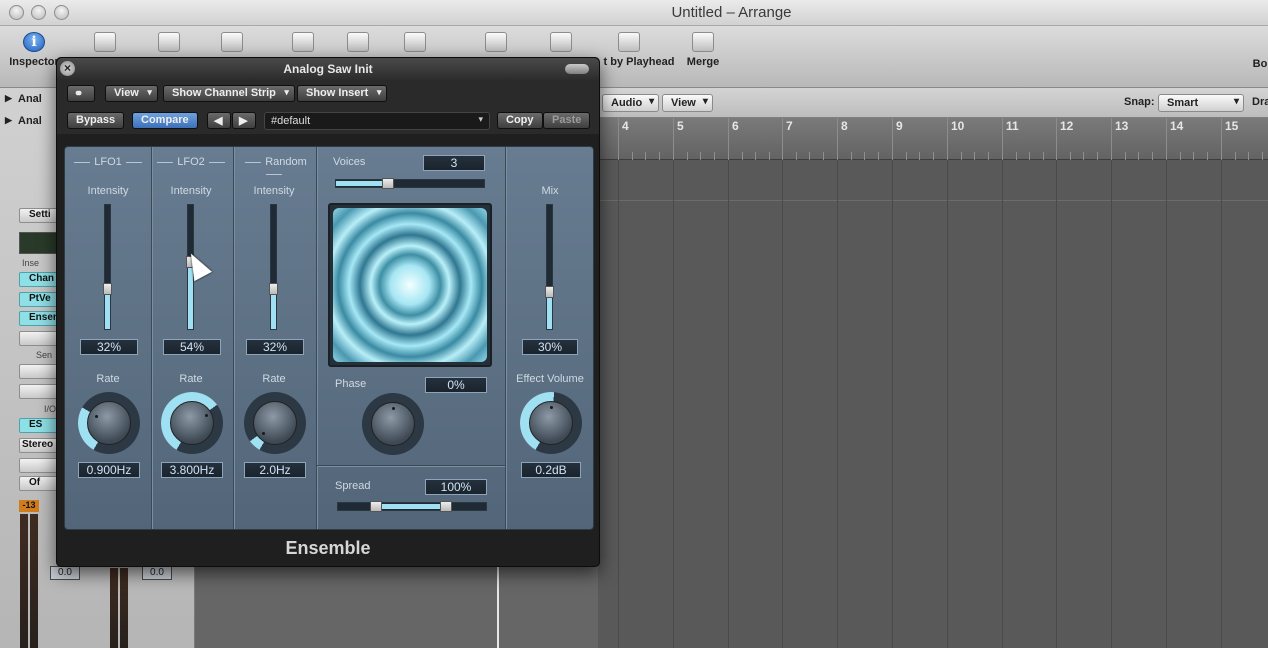 Image resolution: width=1268 pixels, height=648 pixels. I want to click on group-slot, so click(40, 465).